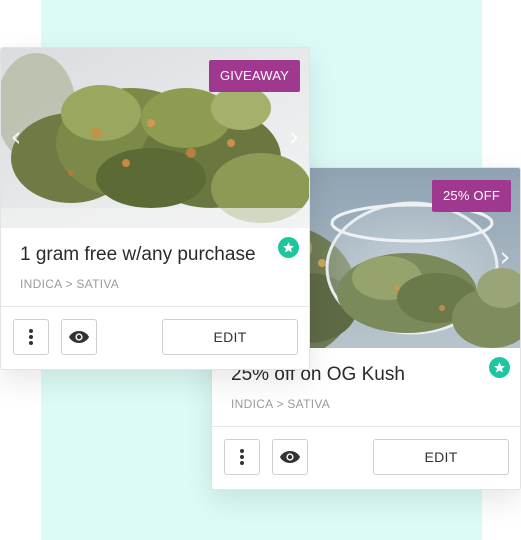 The height and width of the screenshot is (540, 521). I want to click on chevron-left-icon: ‹, so click(16, 137).